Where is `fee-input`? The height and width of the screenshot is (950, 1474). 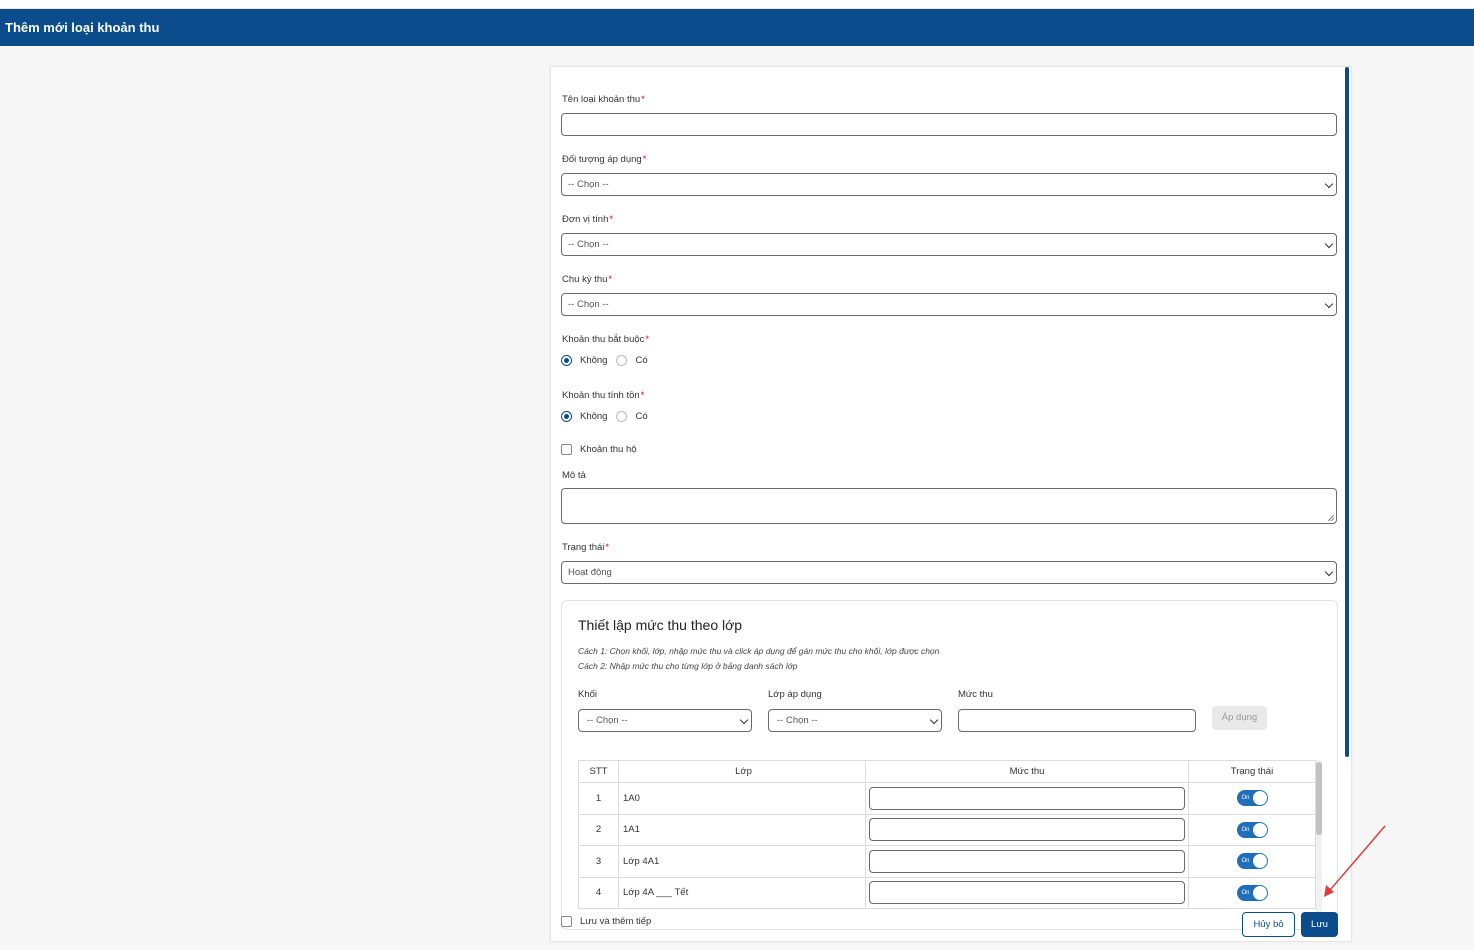
fee-input is located at coordinates (1077, 720).